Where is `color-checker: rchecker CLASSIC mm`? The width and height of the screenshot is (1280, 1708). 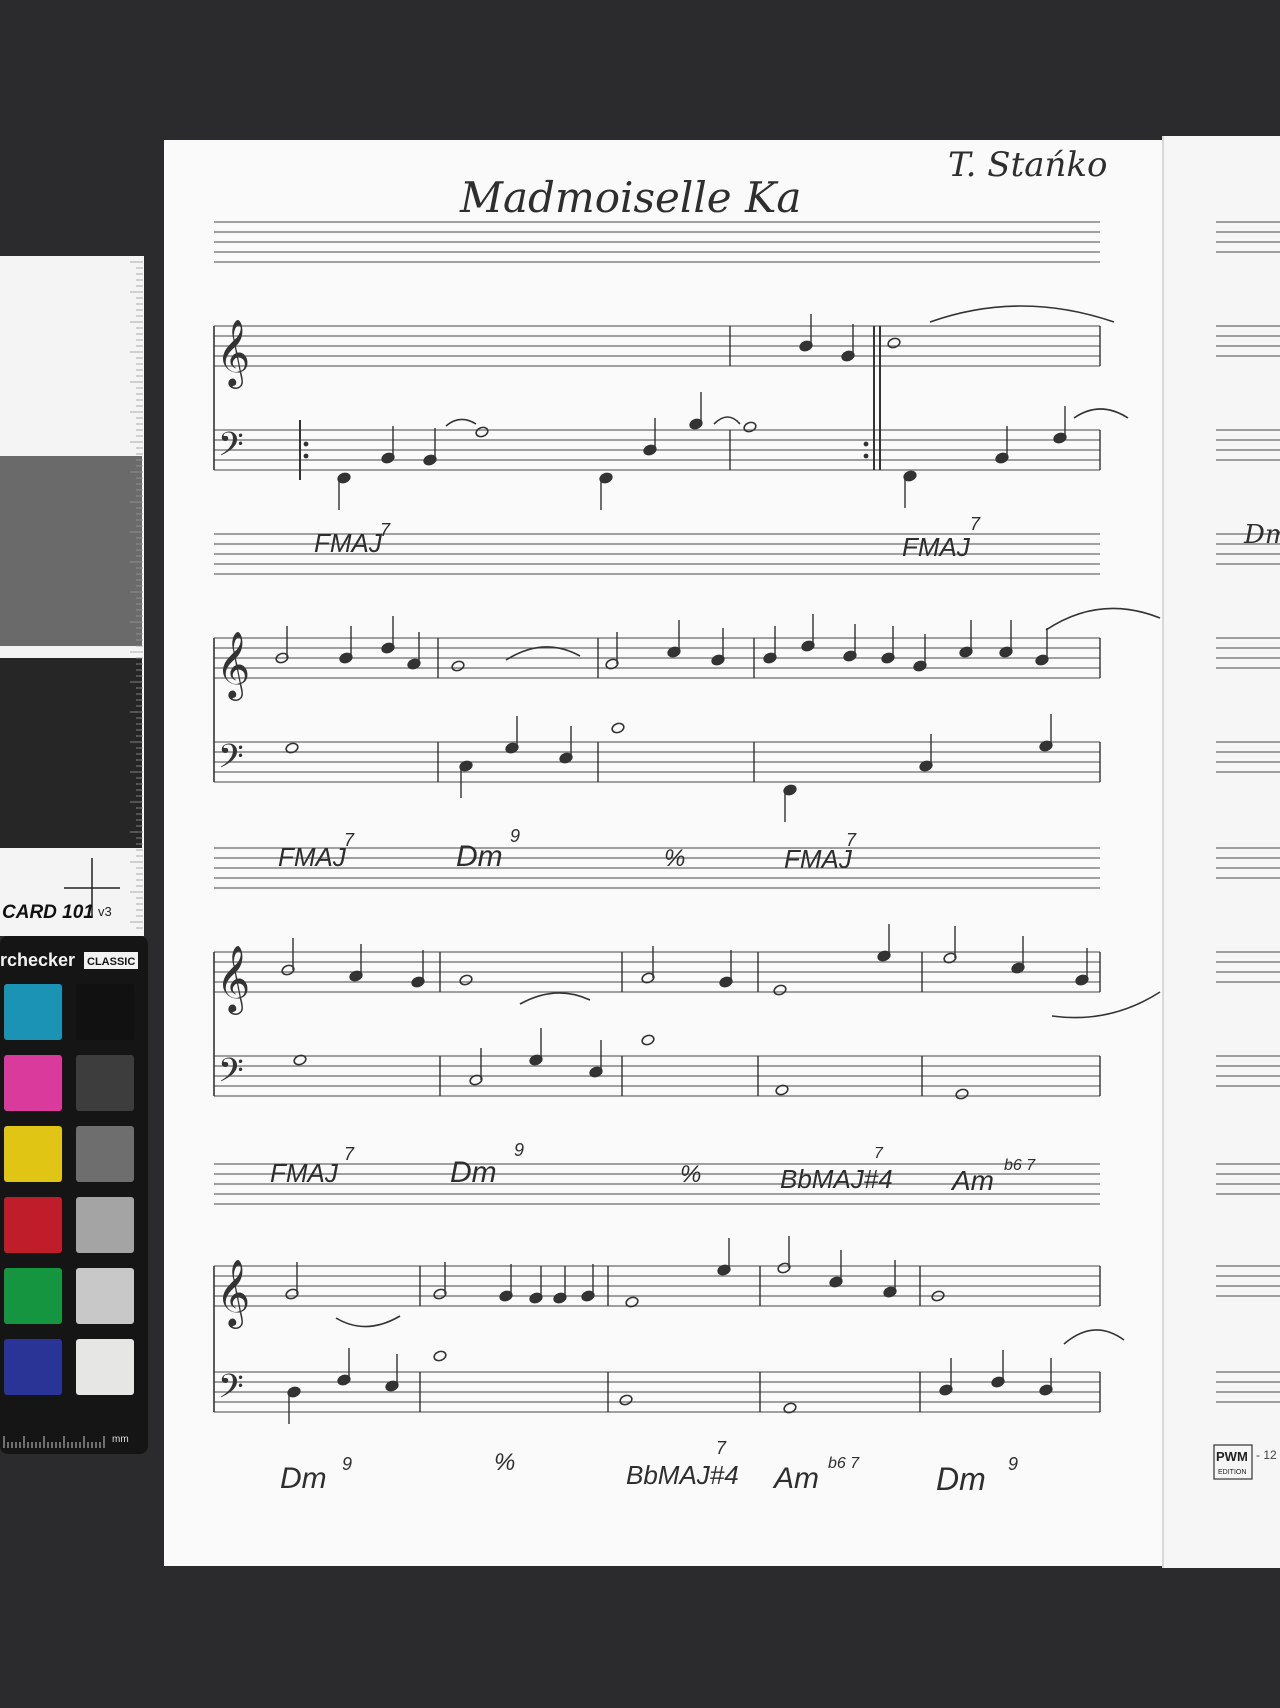 color-checker: rchecker CLASSIC mm is located at coordinates (74, 1195).